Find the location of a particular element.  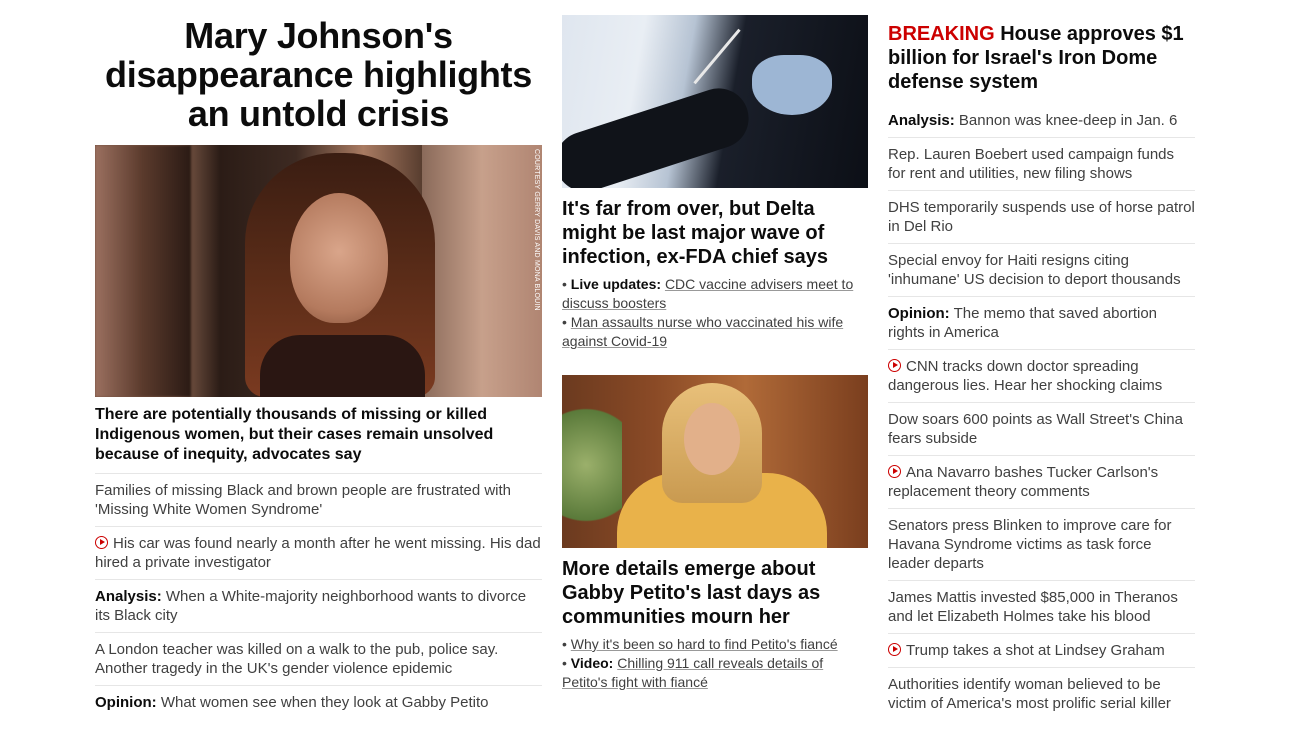

headline-item: Analysis: Bannon was knee-deep in Jan. 6 is located at coordinates (1041, 120).